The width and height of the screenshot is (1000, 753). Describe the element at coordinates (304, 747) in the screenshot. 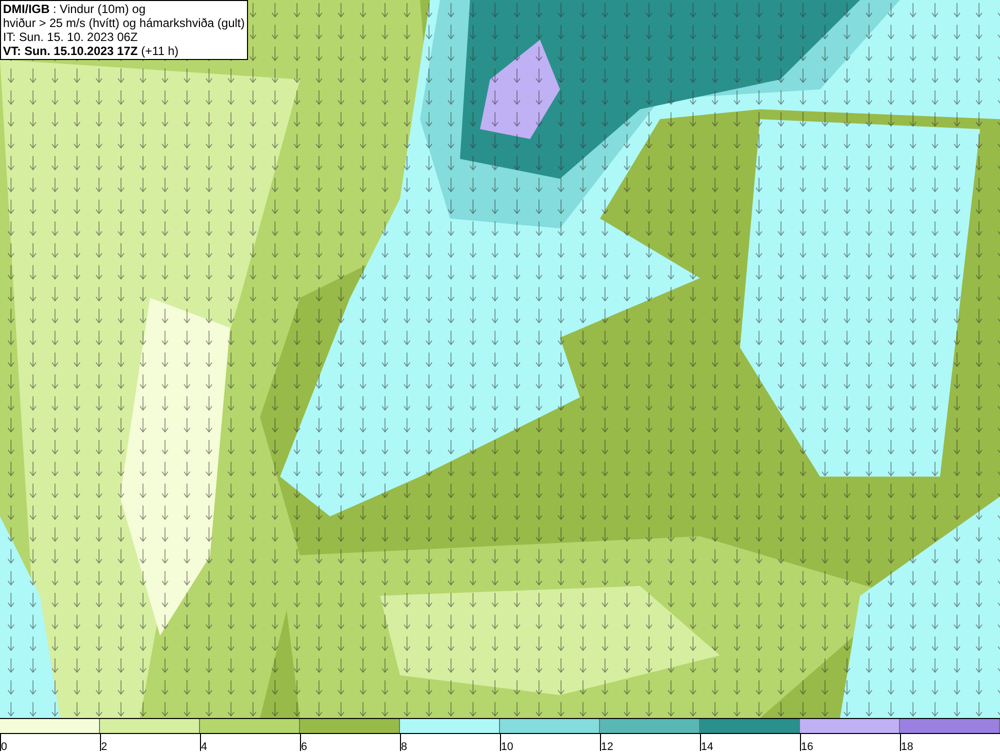

I see `legend-tick-label: 6` at that location.